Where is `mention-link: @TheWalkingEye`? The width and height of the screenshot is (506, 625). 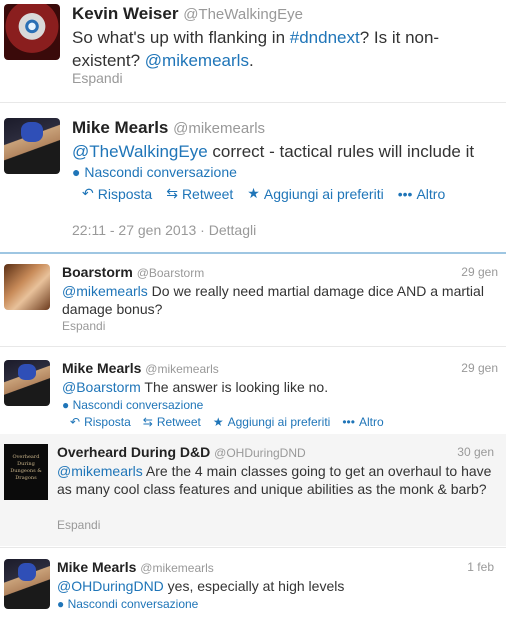
mention-link: @TheWalkingEye is located at coordinates (140, 151).